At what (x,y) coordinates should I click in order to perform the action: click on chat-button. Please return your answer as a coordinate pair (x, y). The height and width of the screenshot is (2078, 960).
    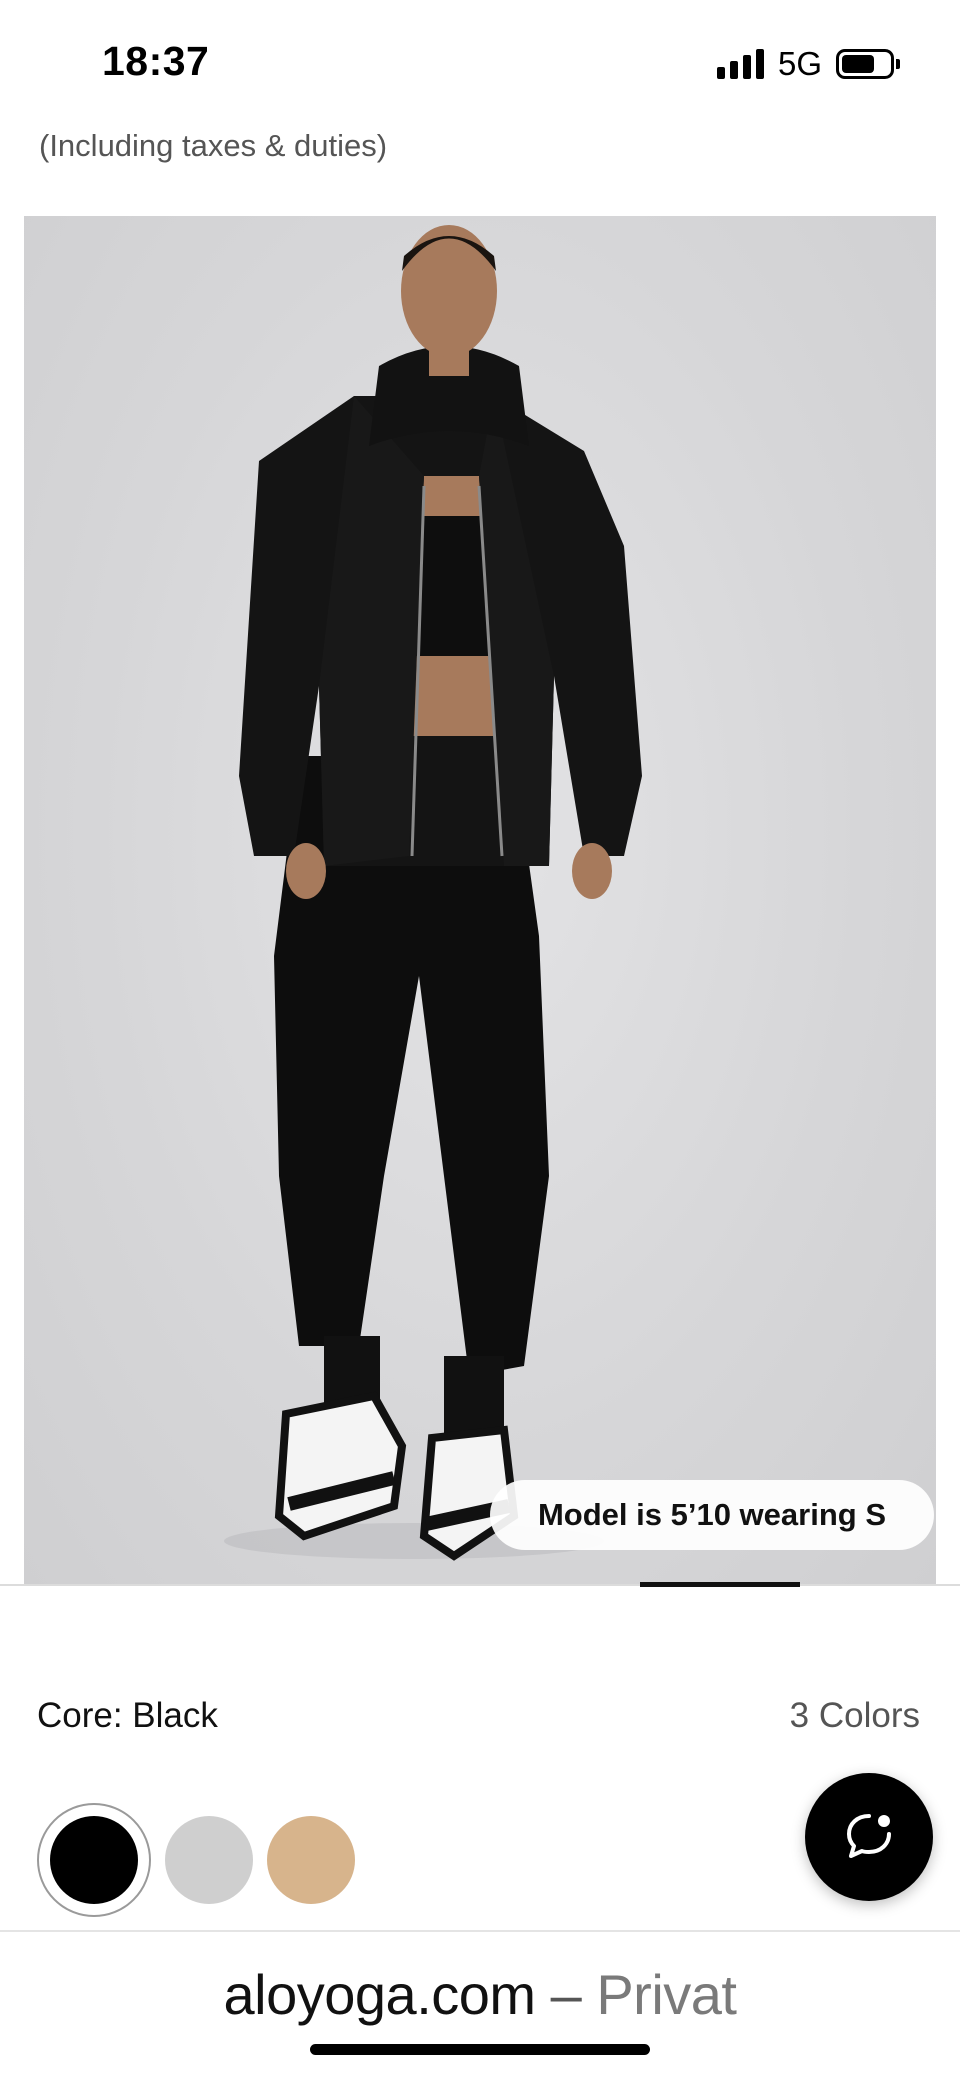
    Looking at the image, I should click on (869, 1837).